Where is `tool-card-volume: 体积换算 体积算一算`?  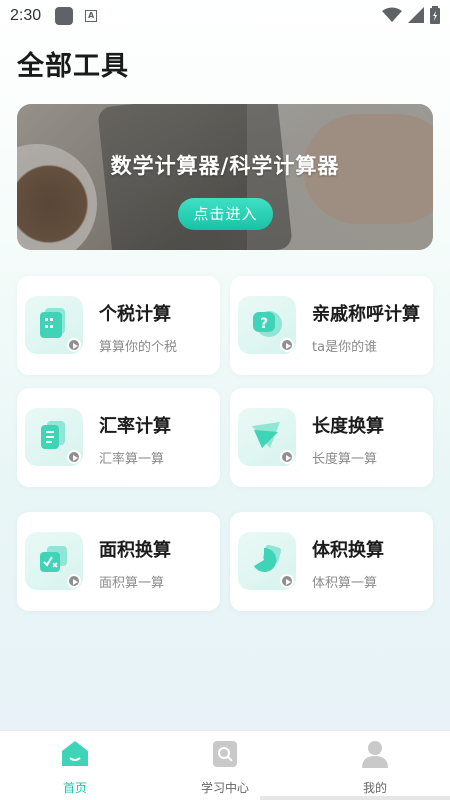
tool-card-volume: 体积换算 体积算一算 is located at coordinates (331, 561).